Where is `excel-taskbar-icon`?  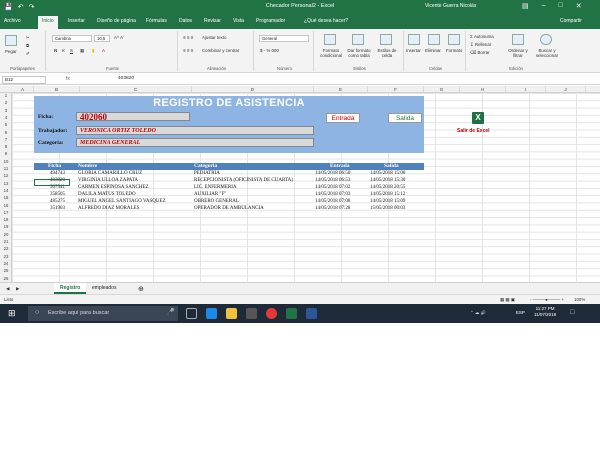
excel-taskbar-icon is located at coordinates (291, 313).